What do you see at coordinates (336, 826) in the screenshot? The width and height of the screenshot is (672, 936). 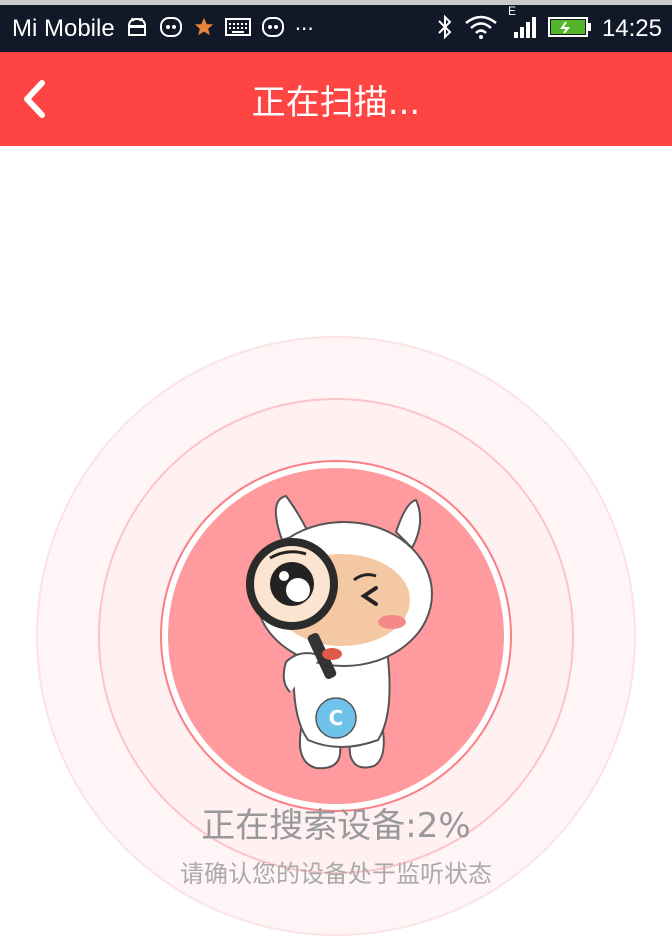 I see `scan-progress-text: 正在搜索设备:2%` at bounding box center [336, 826].